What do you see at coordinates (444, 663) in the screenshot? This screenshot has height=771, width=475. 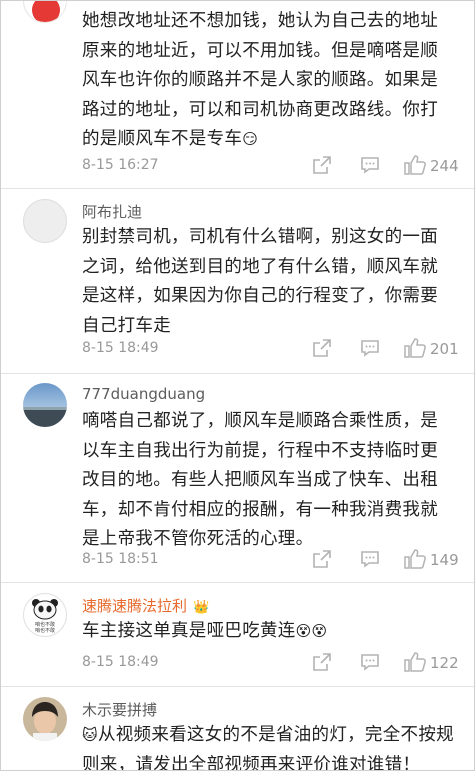 I see `like-count: 122` at bounding box center [444, 663].